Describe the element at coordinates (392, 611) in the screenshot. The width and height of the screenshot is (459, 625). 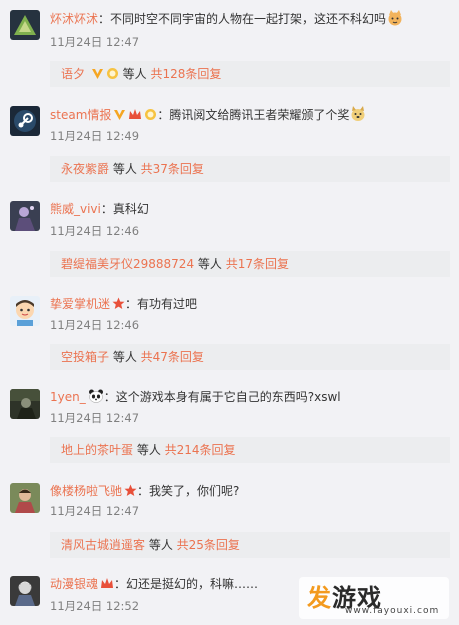
I see `watermark-url: www.fayouxi.com` at that location.